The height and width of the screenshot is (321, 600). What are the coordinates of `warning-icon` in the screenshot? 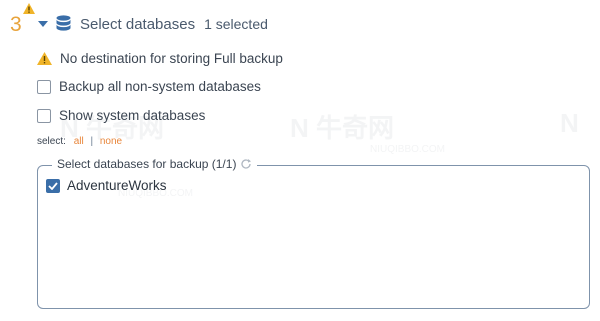 It's located at (44, 58).